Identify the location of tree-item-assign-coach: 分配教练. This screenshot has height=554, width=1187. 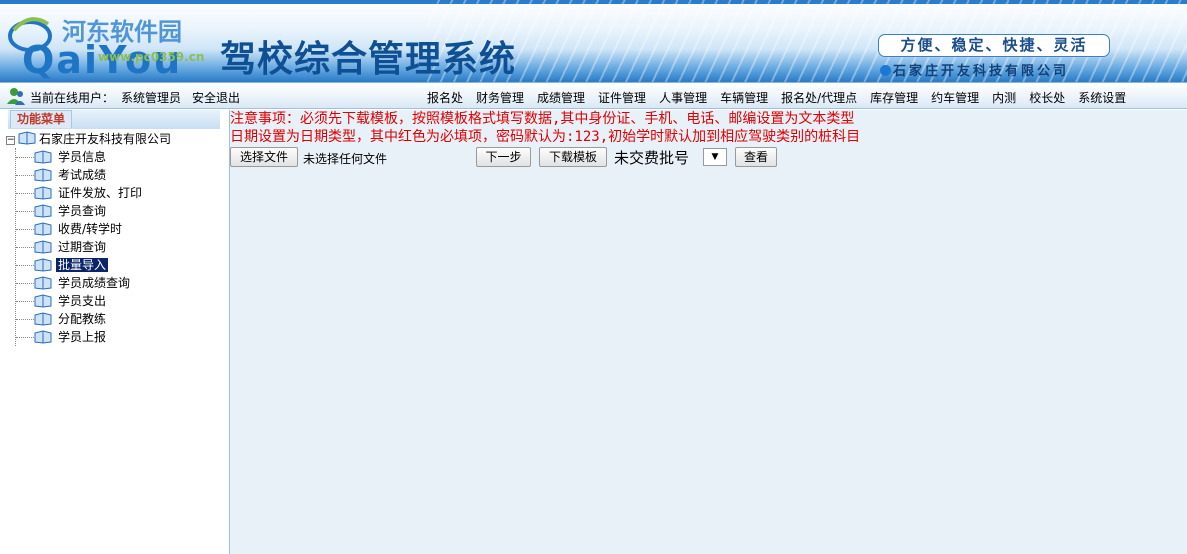
(93, 319).